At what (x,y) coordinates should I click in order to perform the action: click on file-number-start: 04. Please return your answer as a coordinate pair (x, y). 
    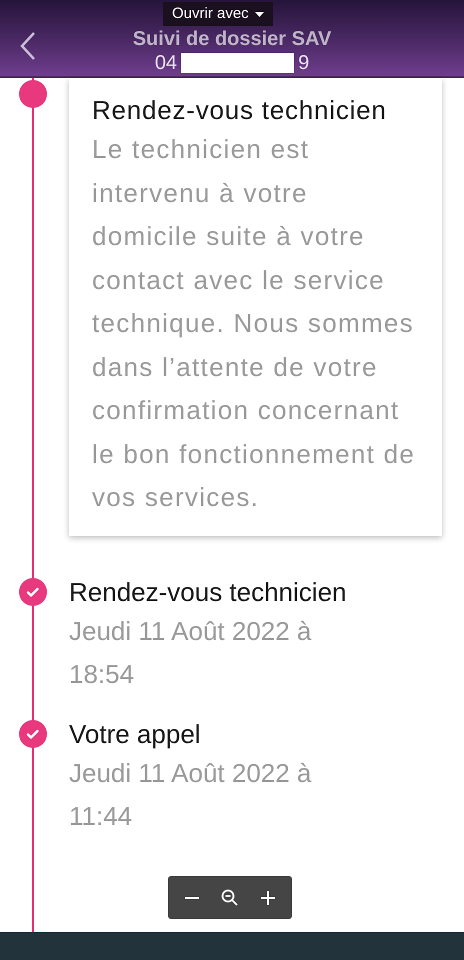
    Looking at the image, I should click on (166, 63).